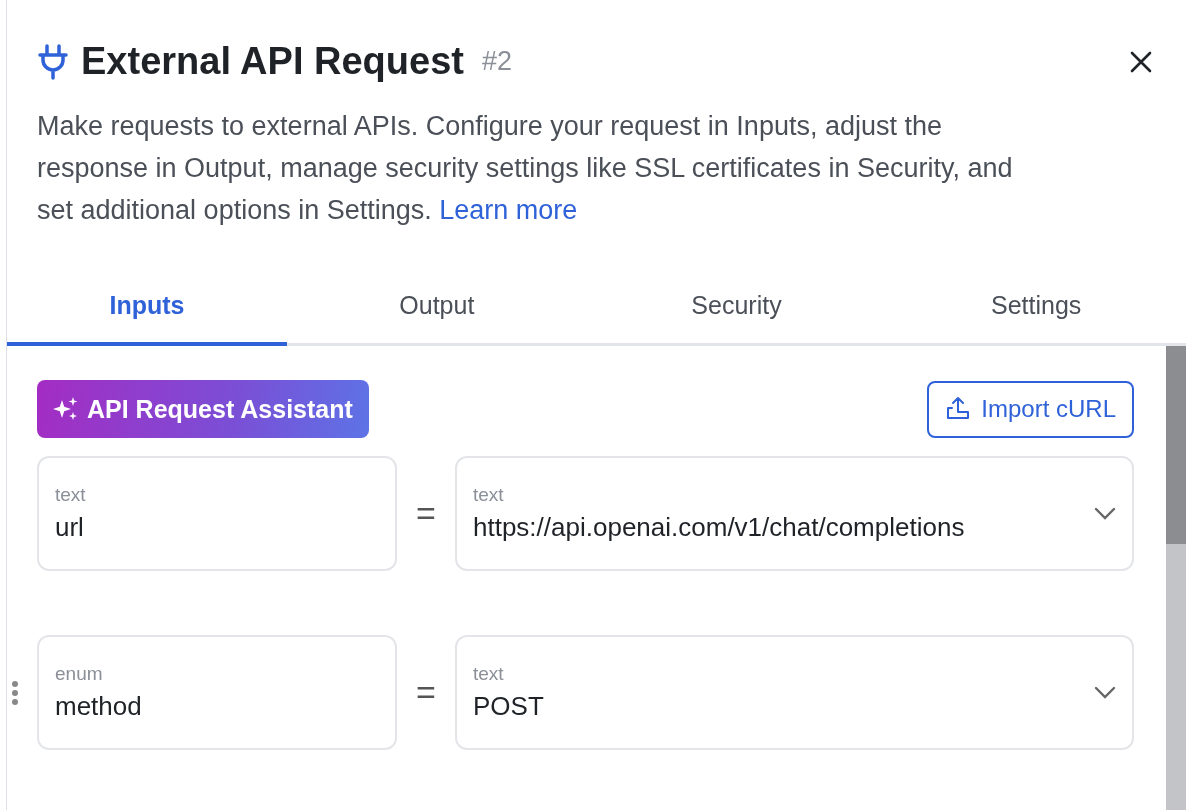 Image resolution: width=1186 pixels, height=810 pixels. I want to click on key-value: method, so click(99, 706).